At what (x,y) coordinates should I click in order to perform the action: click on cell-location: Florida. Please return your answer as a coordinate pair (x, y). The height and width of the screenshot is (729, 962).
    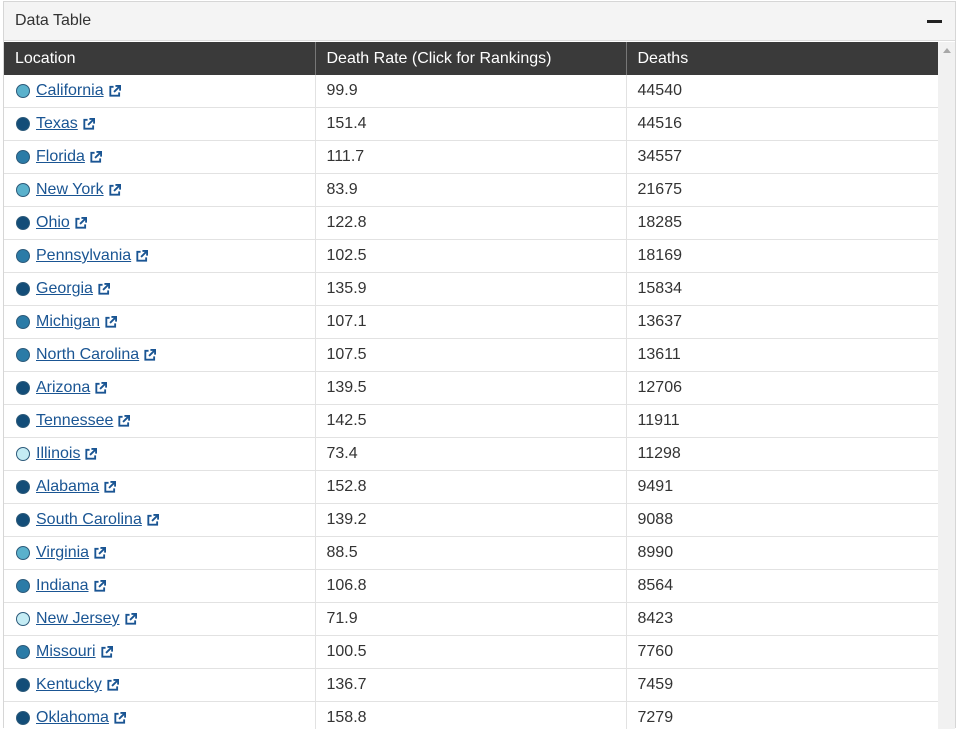
    Looking at the image, I should click on (159, 157).